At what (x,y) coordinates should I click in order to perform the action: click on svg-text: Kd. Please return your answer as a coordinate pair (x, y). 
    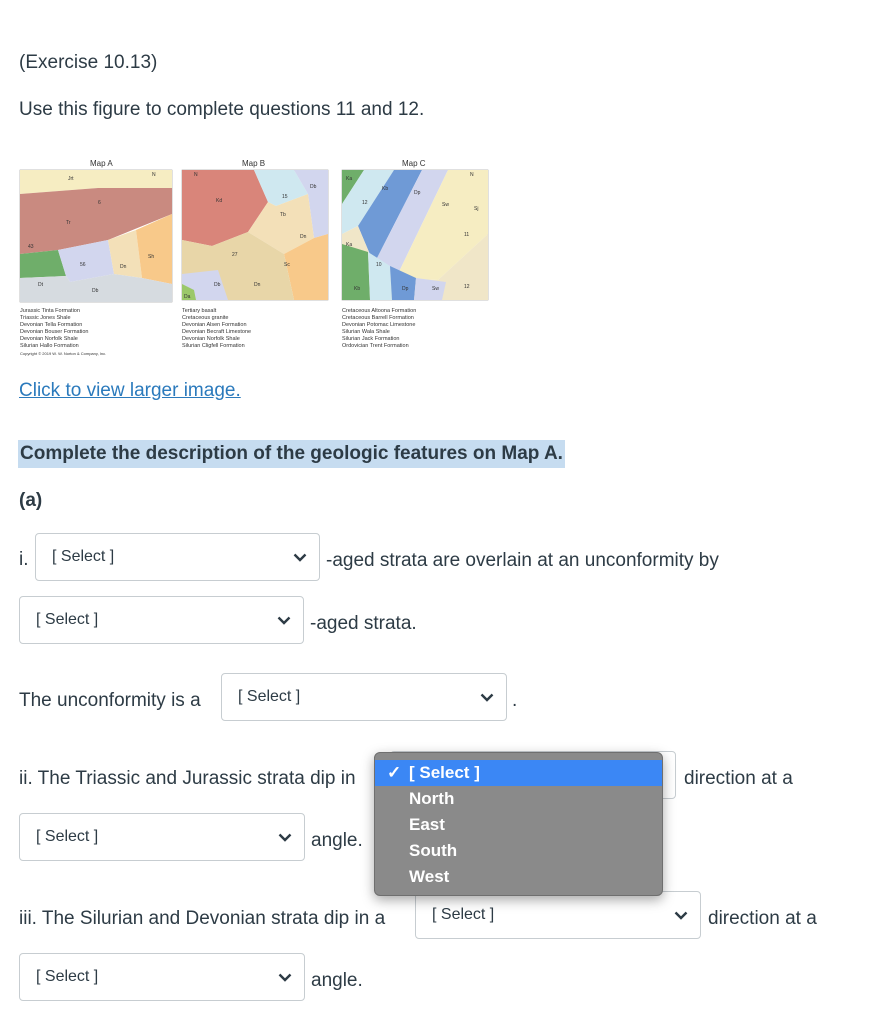
    Looking at the image, I should click on (219, 201).